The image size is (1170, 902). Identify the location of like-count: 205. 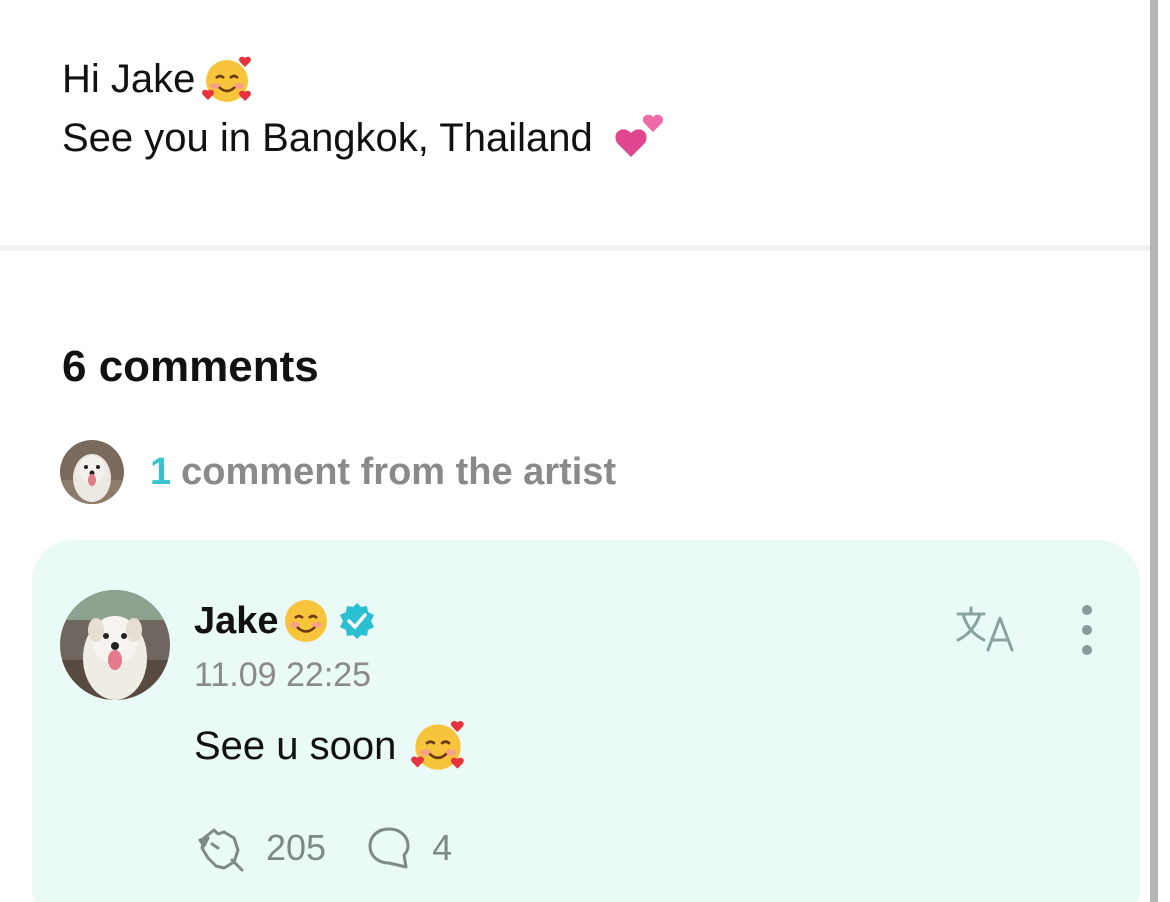
(296, 847).